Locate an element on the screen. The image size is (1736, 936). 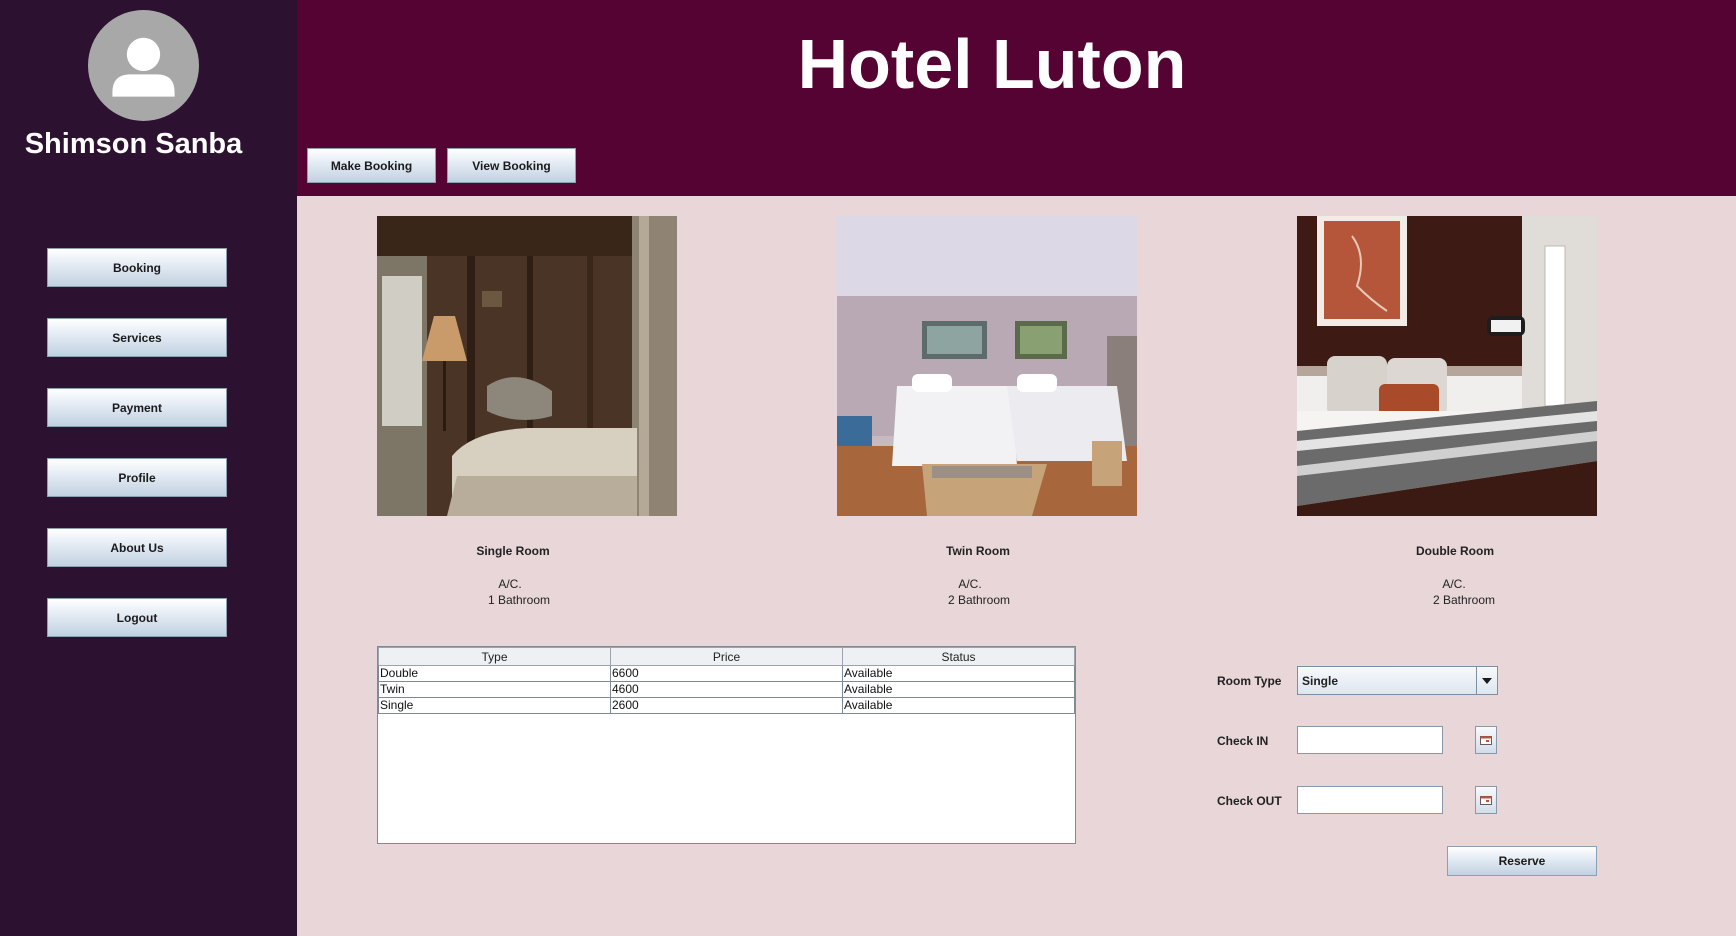
check-out-calendar-button is located at coordinates (1486, 800).